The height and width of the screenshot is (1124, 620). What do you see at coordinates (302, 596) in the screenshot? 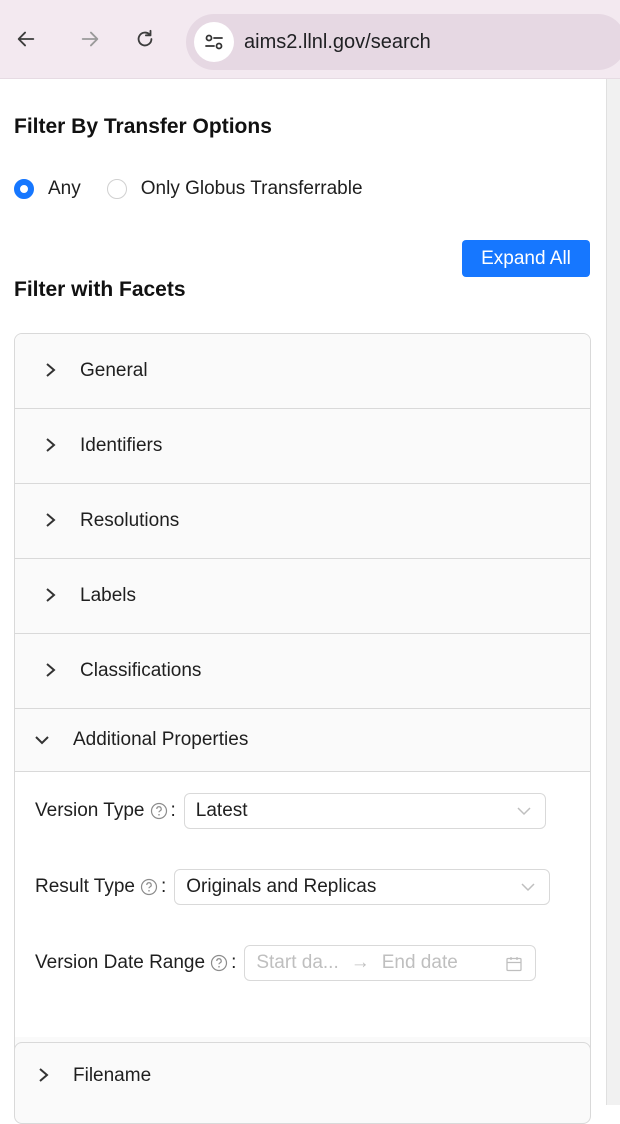
I see `panel-labels: Labels` at bounding box center [302, 596].